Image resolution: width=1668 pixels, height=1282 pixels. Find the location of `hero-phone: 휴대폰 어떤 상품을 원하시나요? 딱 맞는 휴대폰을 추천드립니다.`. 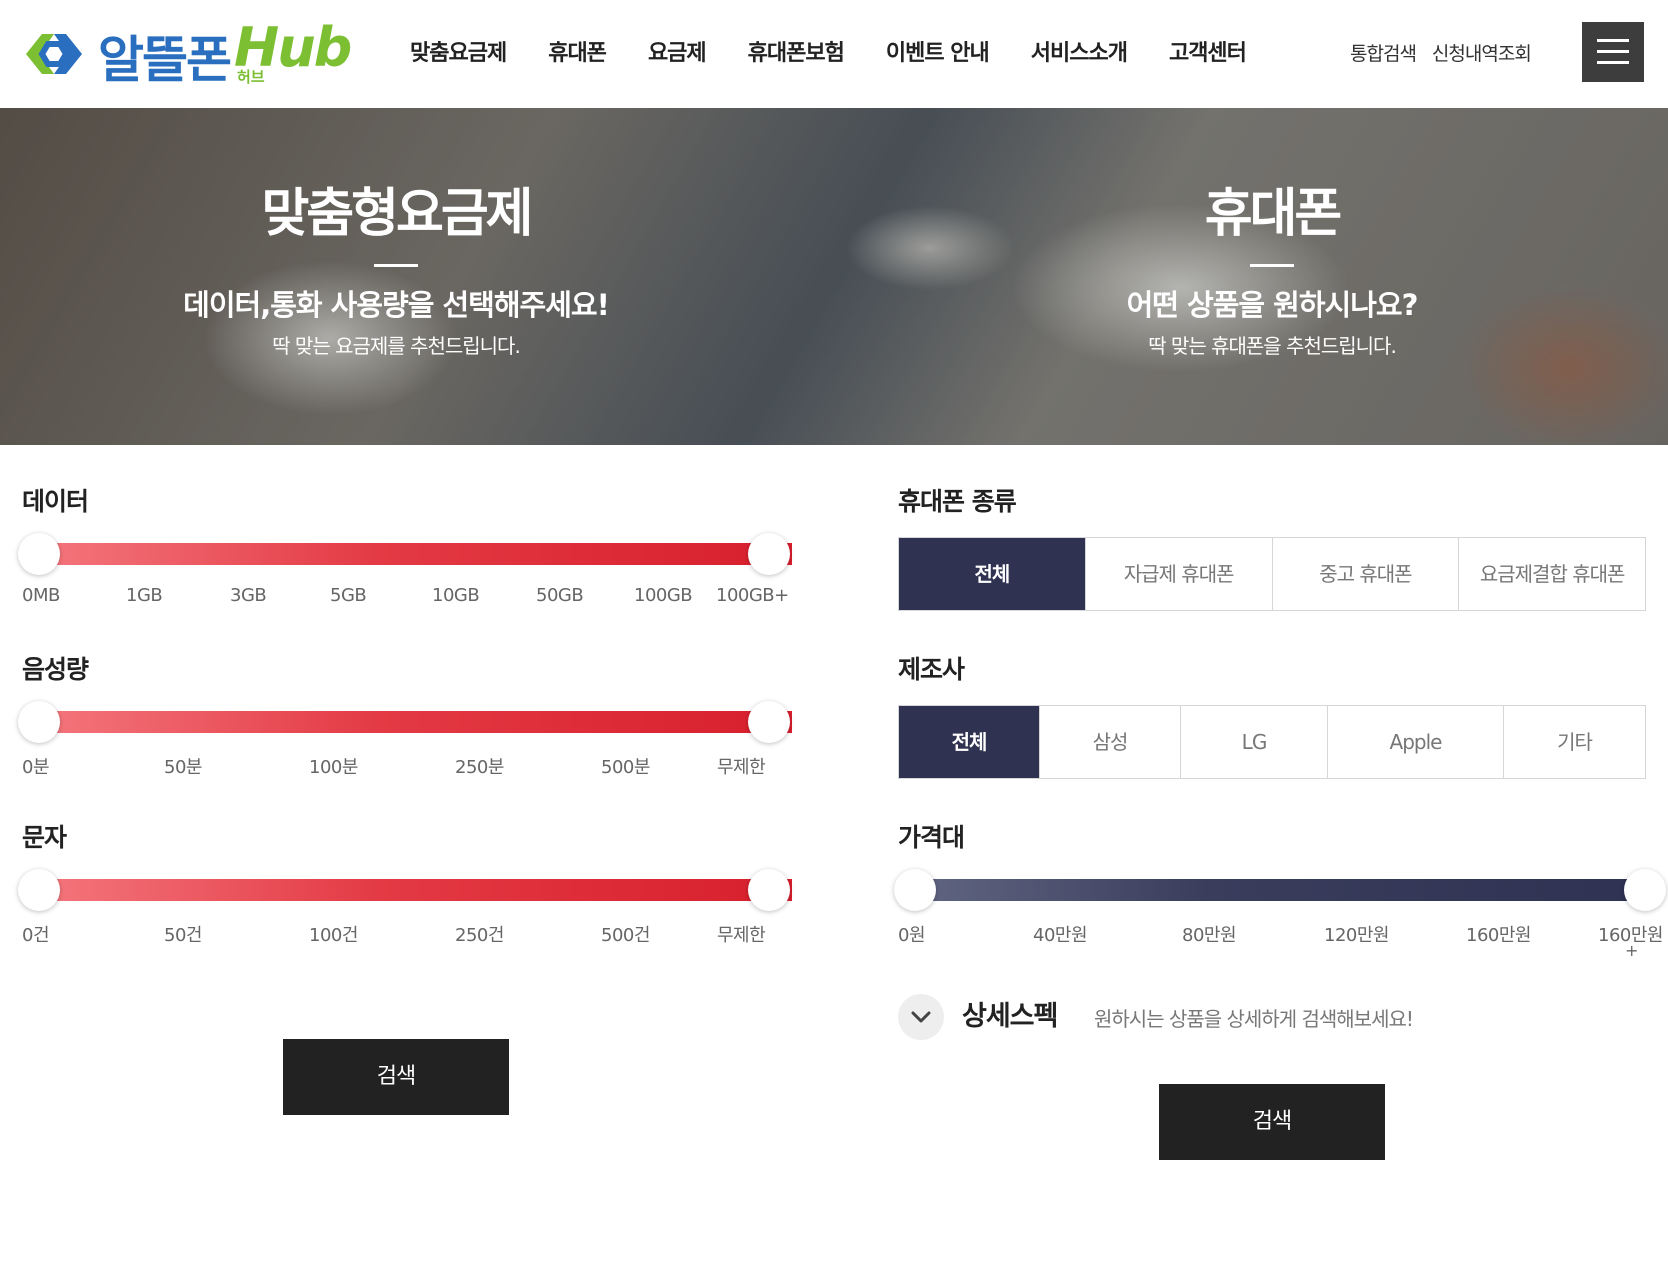

hero-phone: 휴대폰 어떤 상품을 원하시나요? 딱 맞는 휴대폰을 추천드립니다. is located at coordinates (1272, 233).